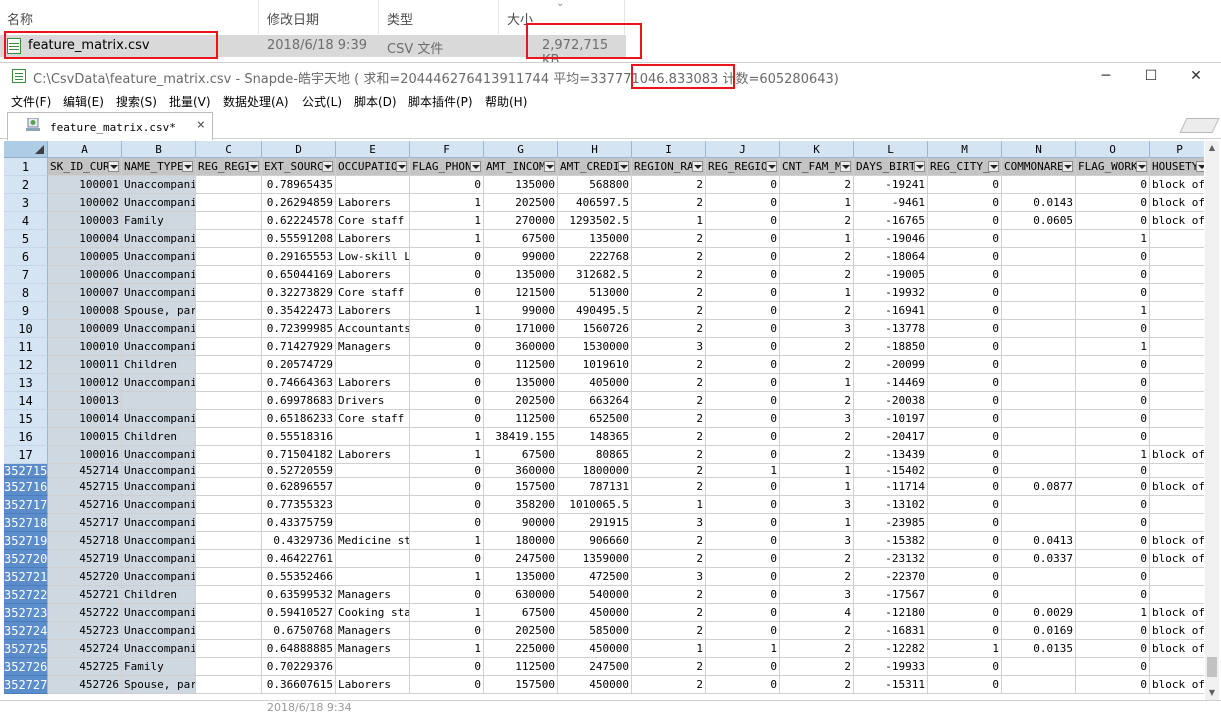  I want to click on scrollbar-thumb, so click(1212, 667).